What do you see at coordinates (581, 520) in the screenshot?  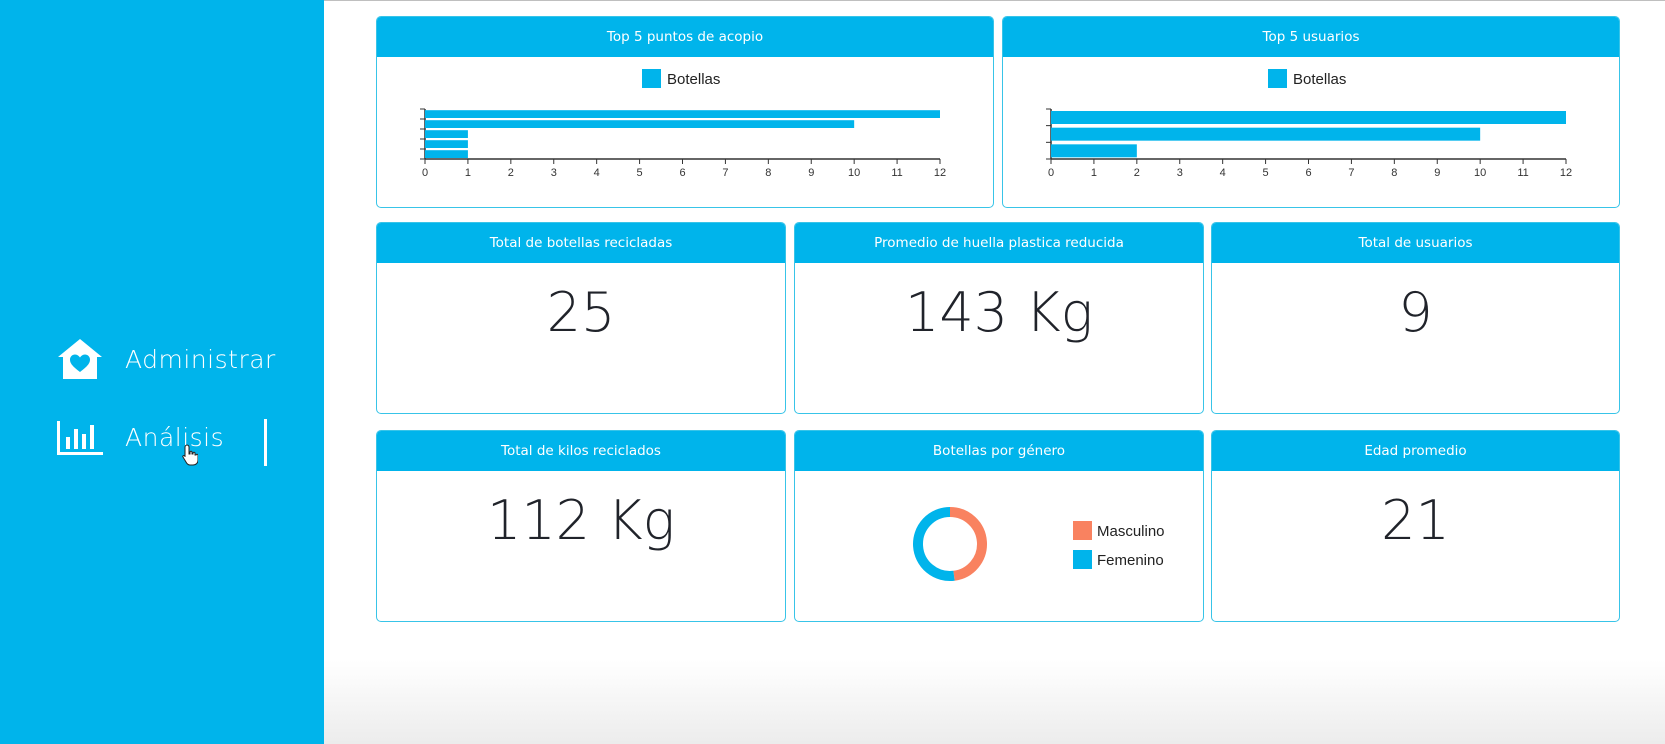 I see `metric-value: 112 Kg` at bounding box center [581, 520].